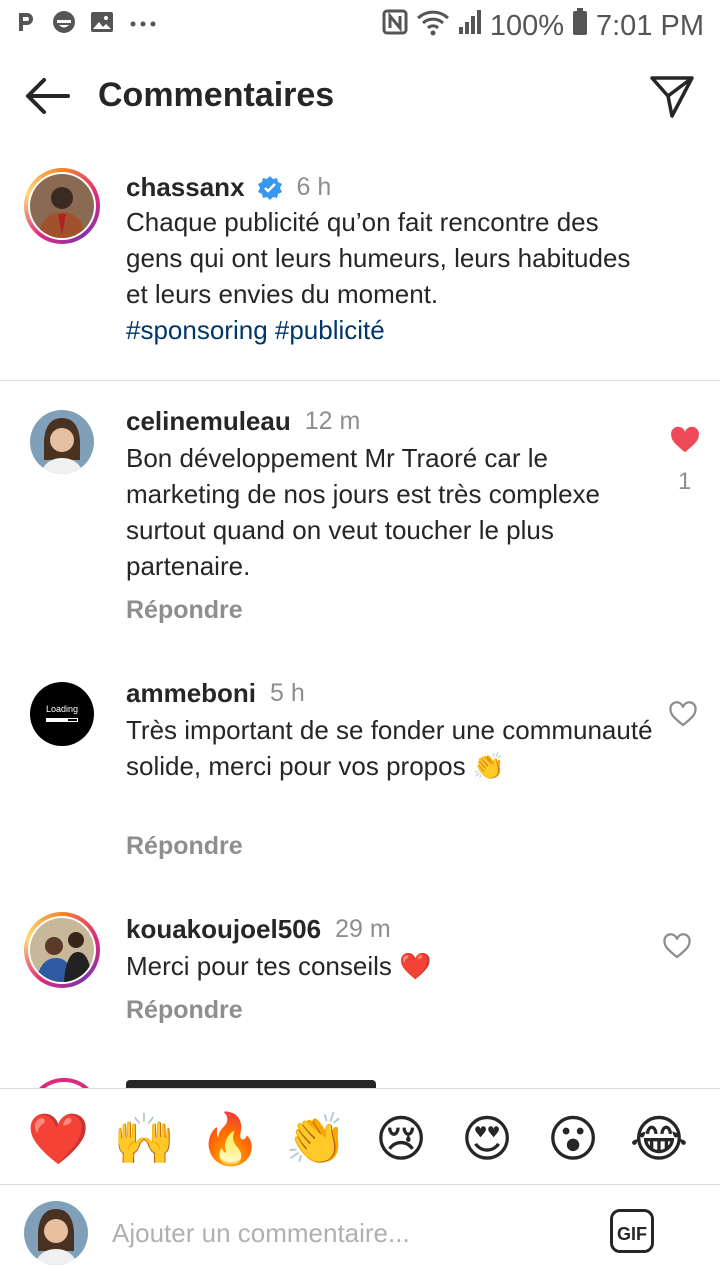  Describe the element at coordinates (62, 709) in the screenshot. I see `avatar-loading-text: Loading` at that location.